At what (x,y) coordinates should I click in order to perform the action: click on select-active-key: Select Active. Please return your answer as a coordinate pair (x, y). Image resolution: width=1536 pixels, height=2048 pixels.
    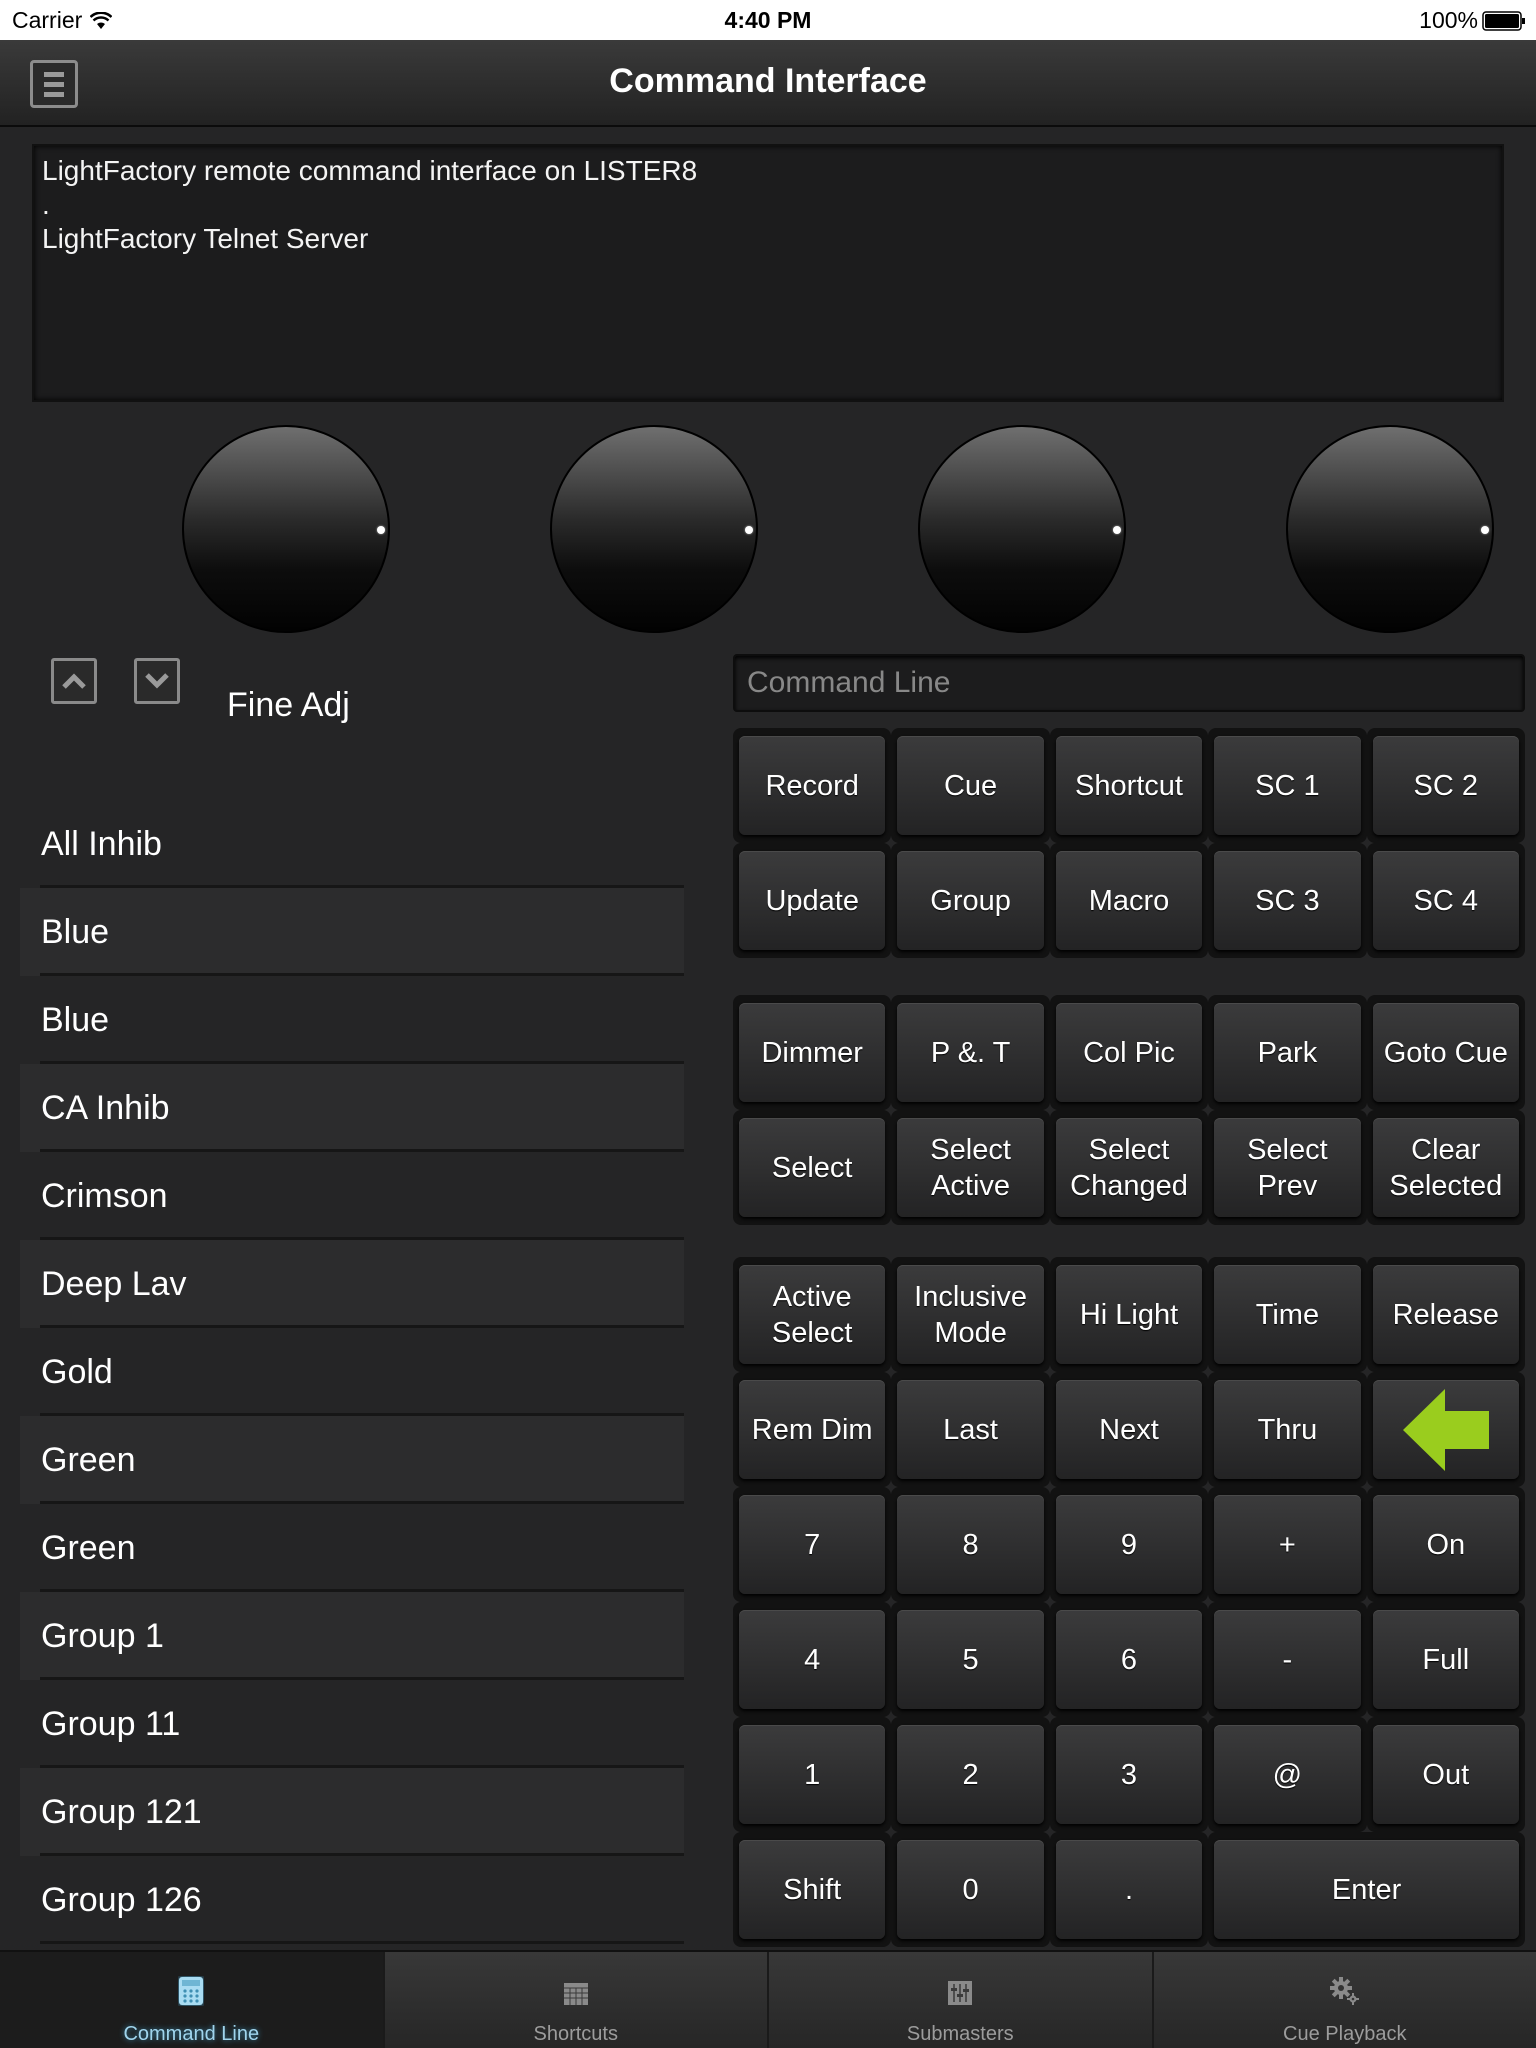
    Looking at the image, I should click on (970, 1167).